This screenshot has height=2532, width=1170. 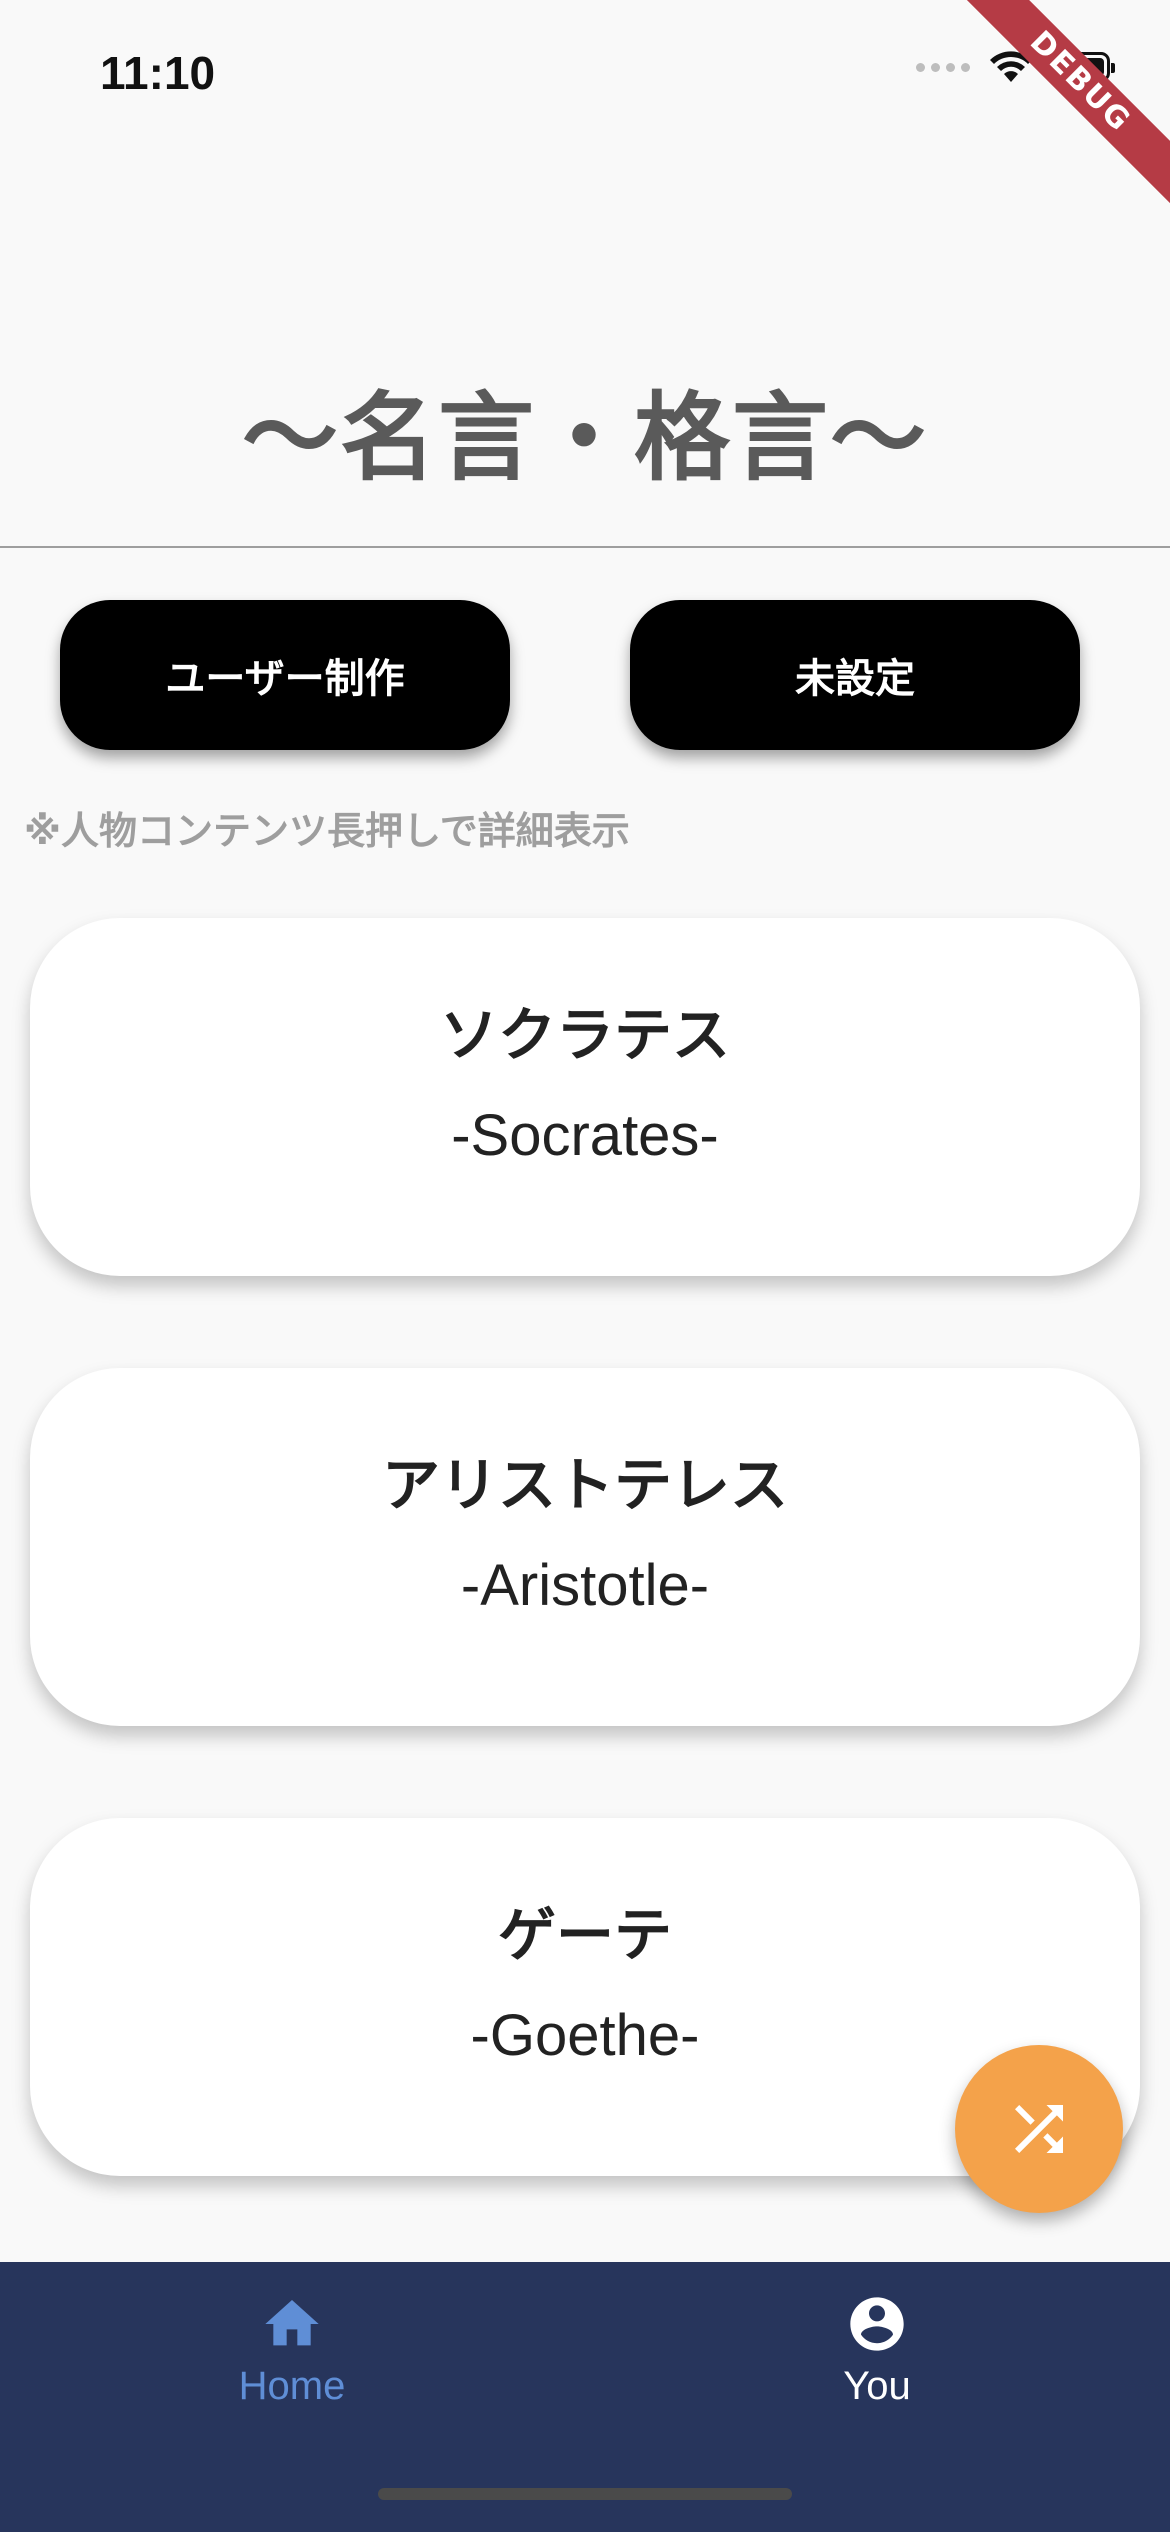 What do you see at coordinates (855, 675) in the screenshot?
I see `unset-button: 未設定` at bounding box center [855, 675].